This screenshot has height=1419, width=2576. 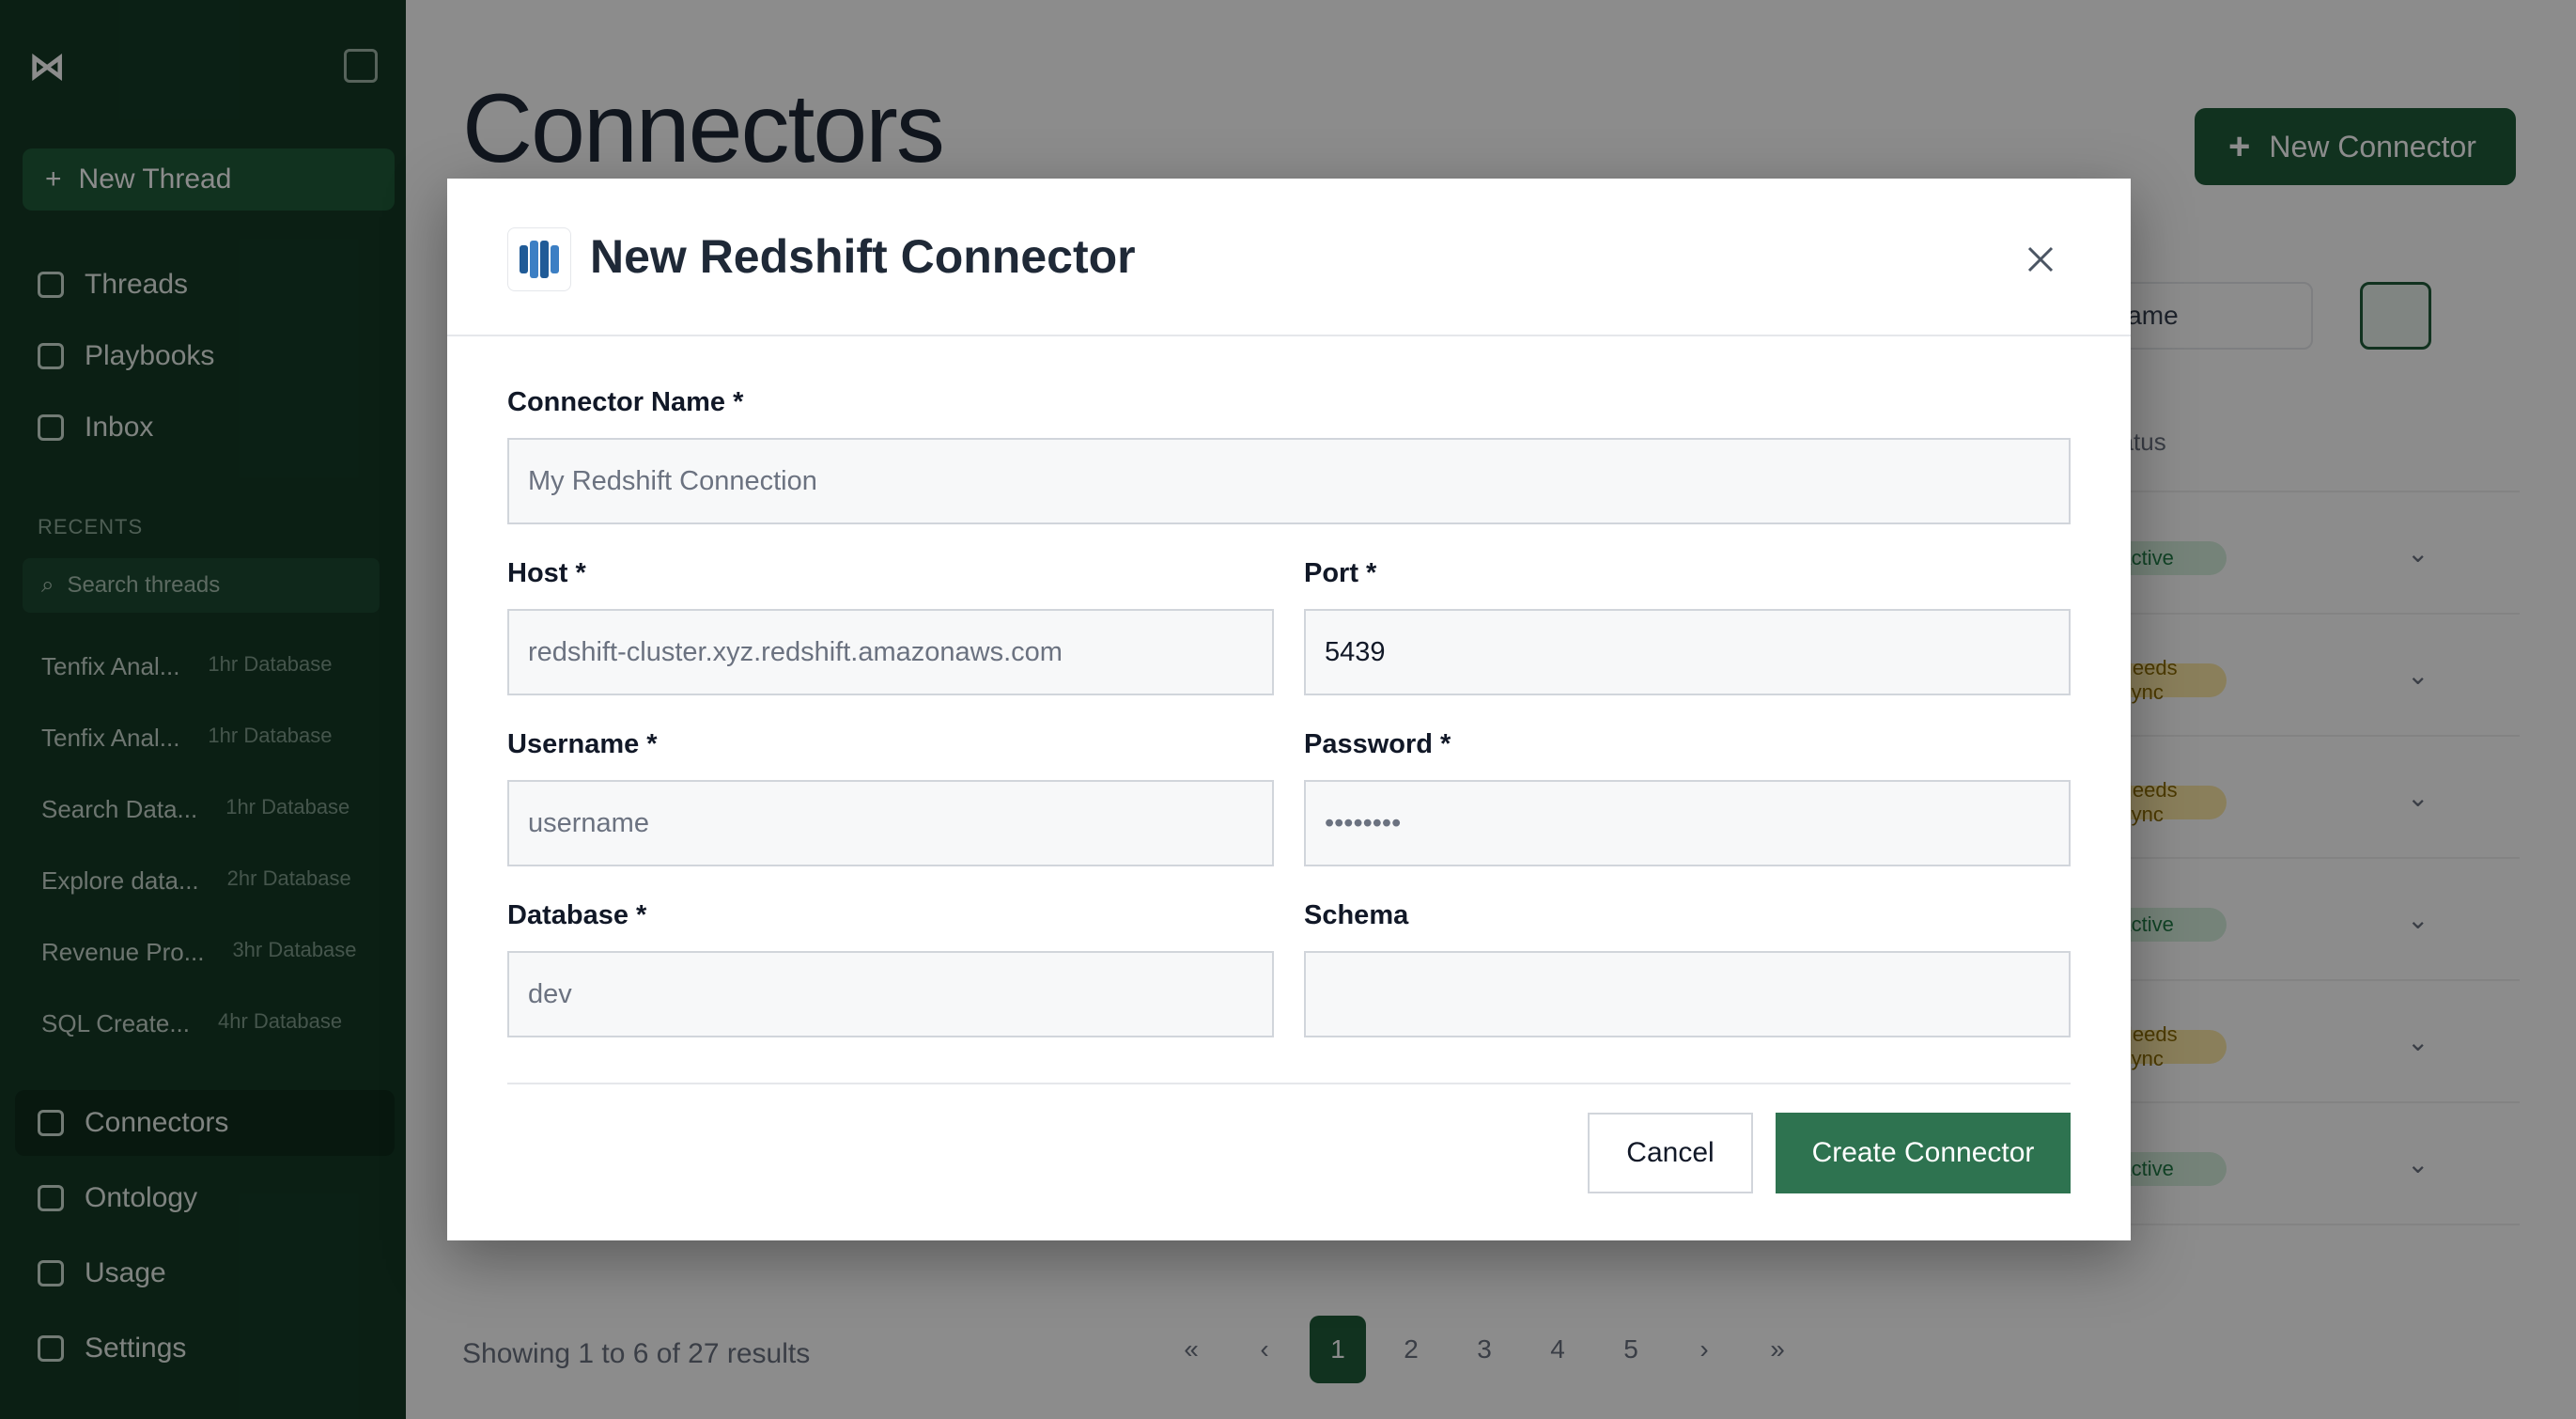 I want to click on port-input, so click(x=1688, y=652).